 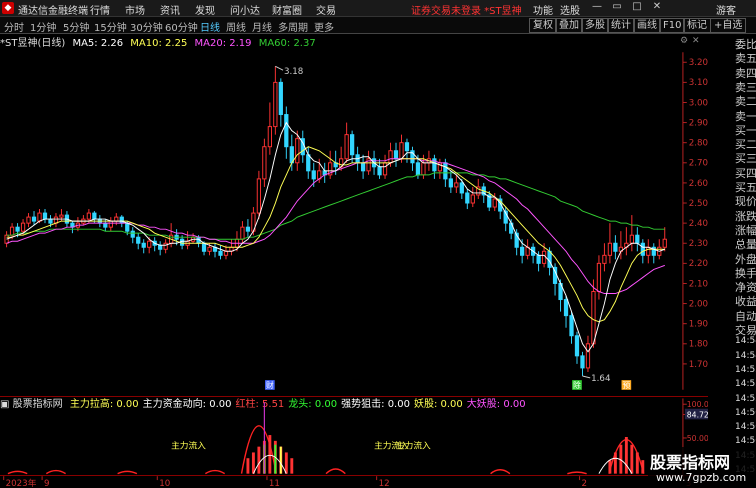 What do you see at coordinates (324, 26) in the screenshot?
I see `period-more: 更多` at bounding box center [324, 26].